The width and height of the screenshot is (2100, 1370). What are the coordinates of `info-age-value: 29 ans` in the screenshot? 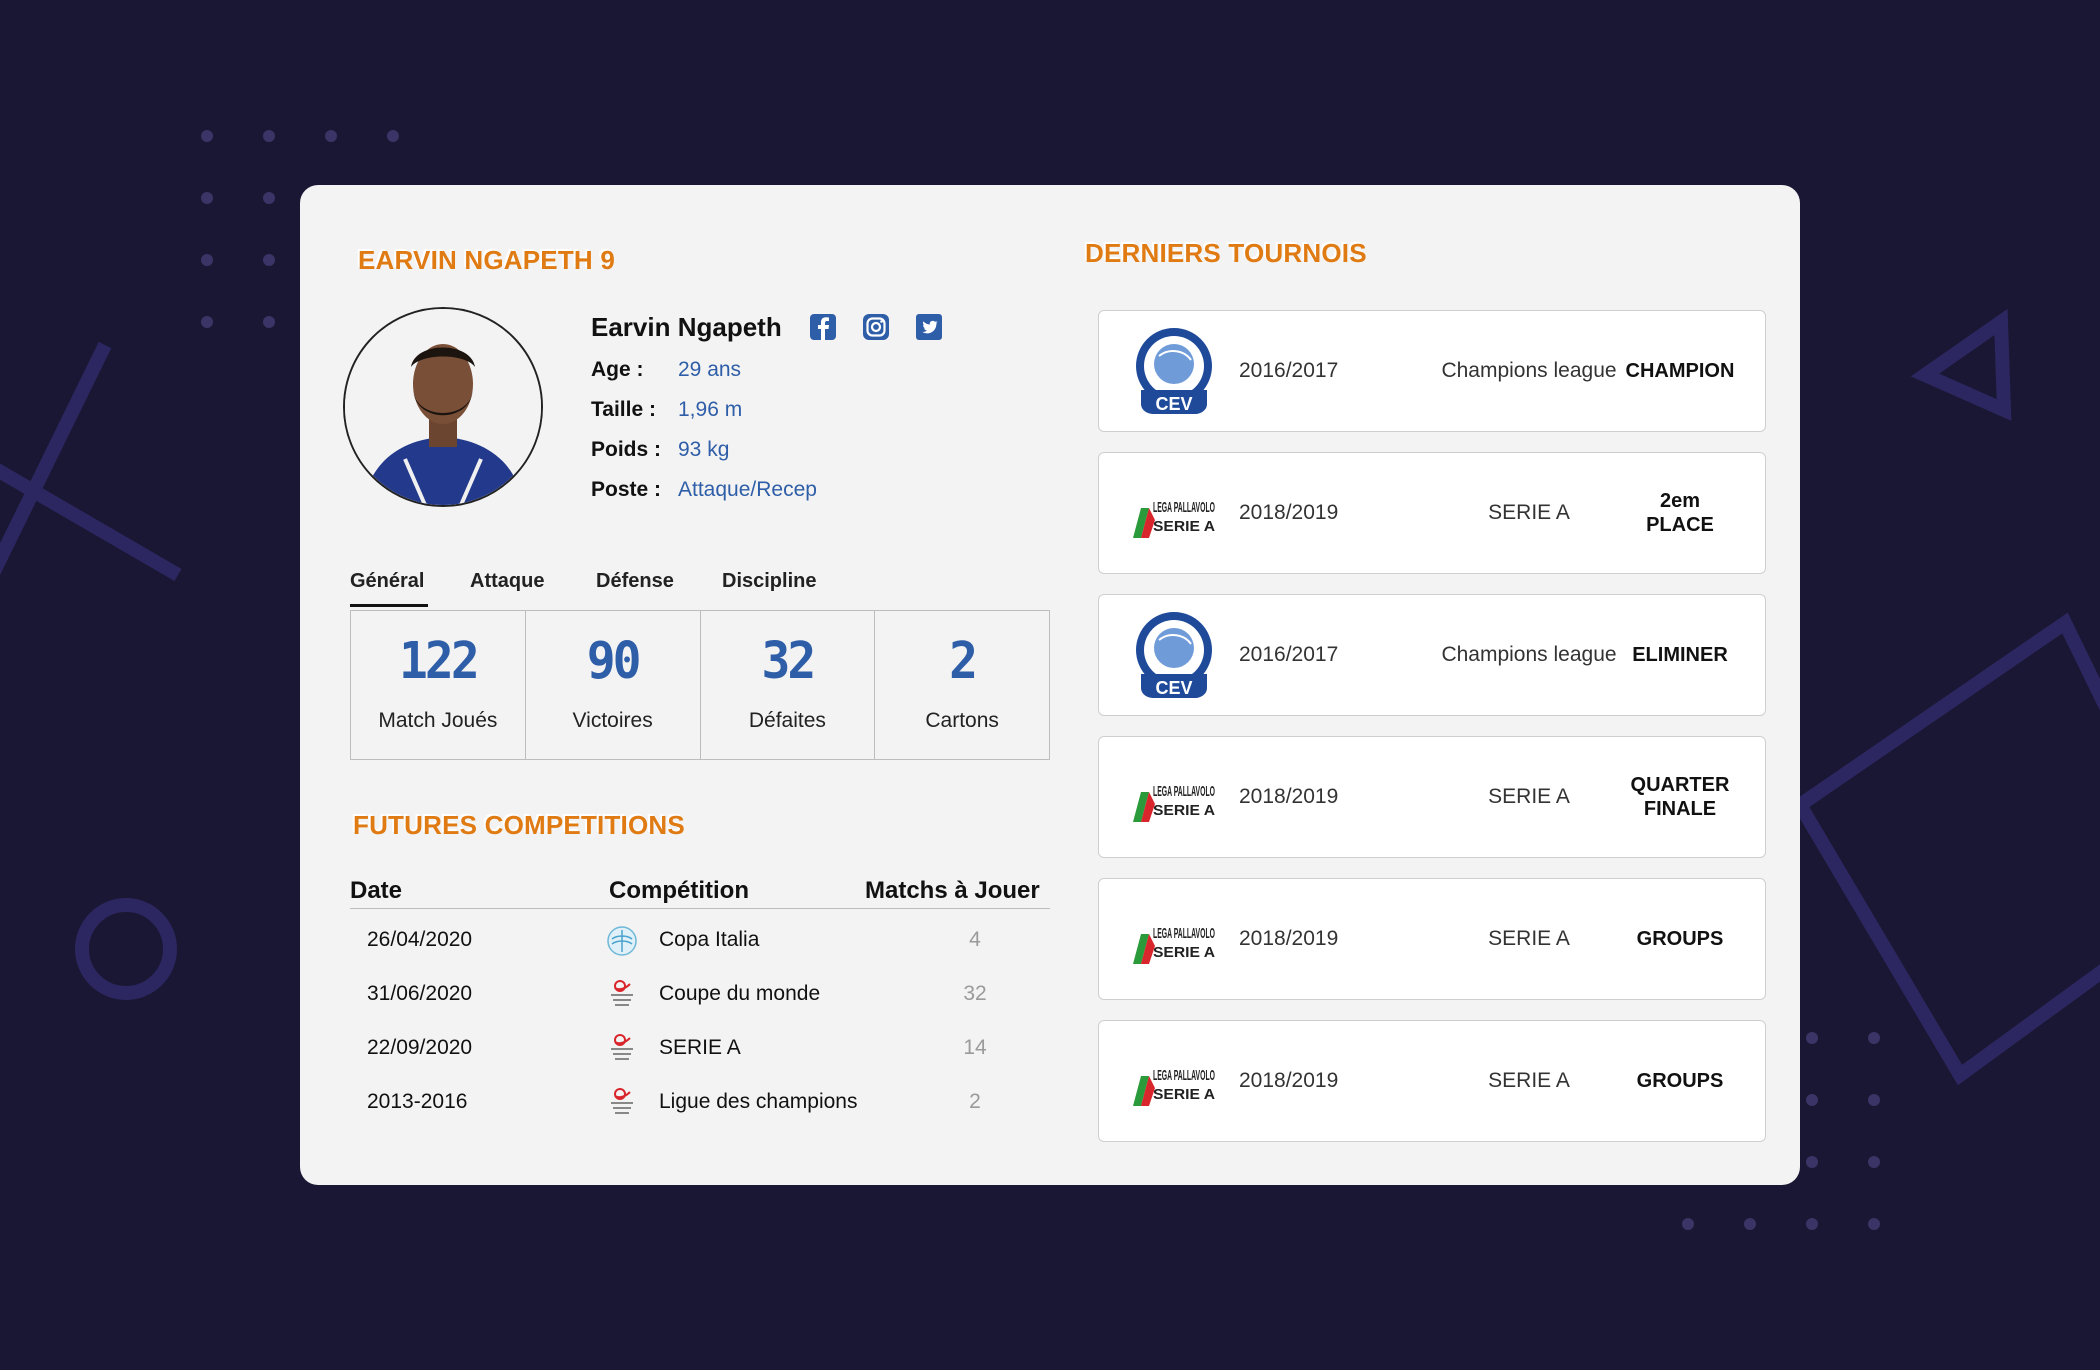 It's located at (710, 369).